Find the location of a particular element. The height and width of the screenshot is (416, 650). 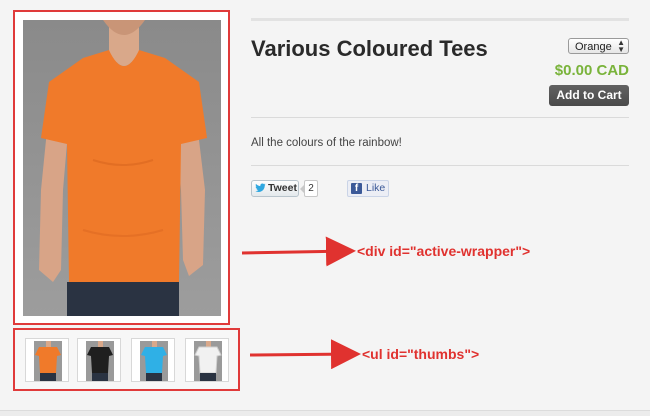

annotation-active-wrapper: <div id="active-wrapper"> is located at coordinates (444, 251).